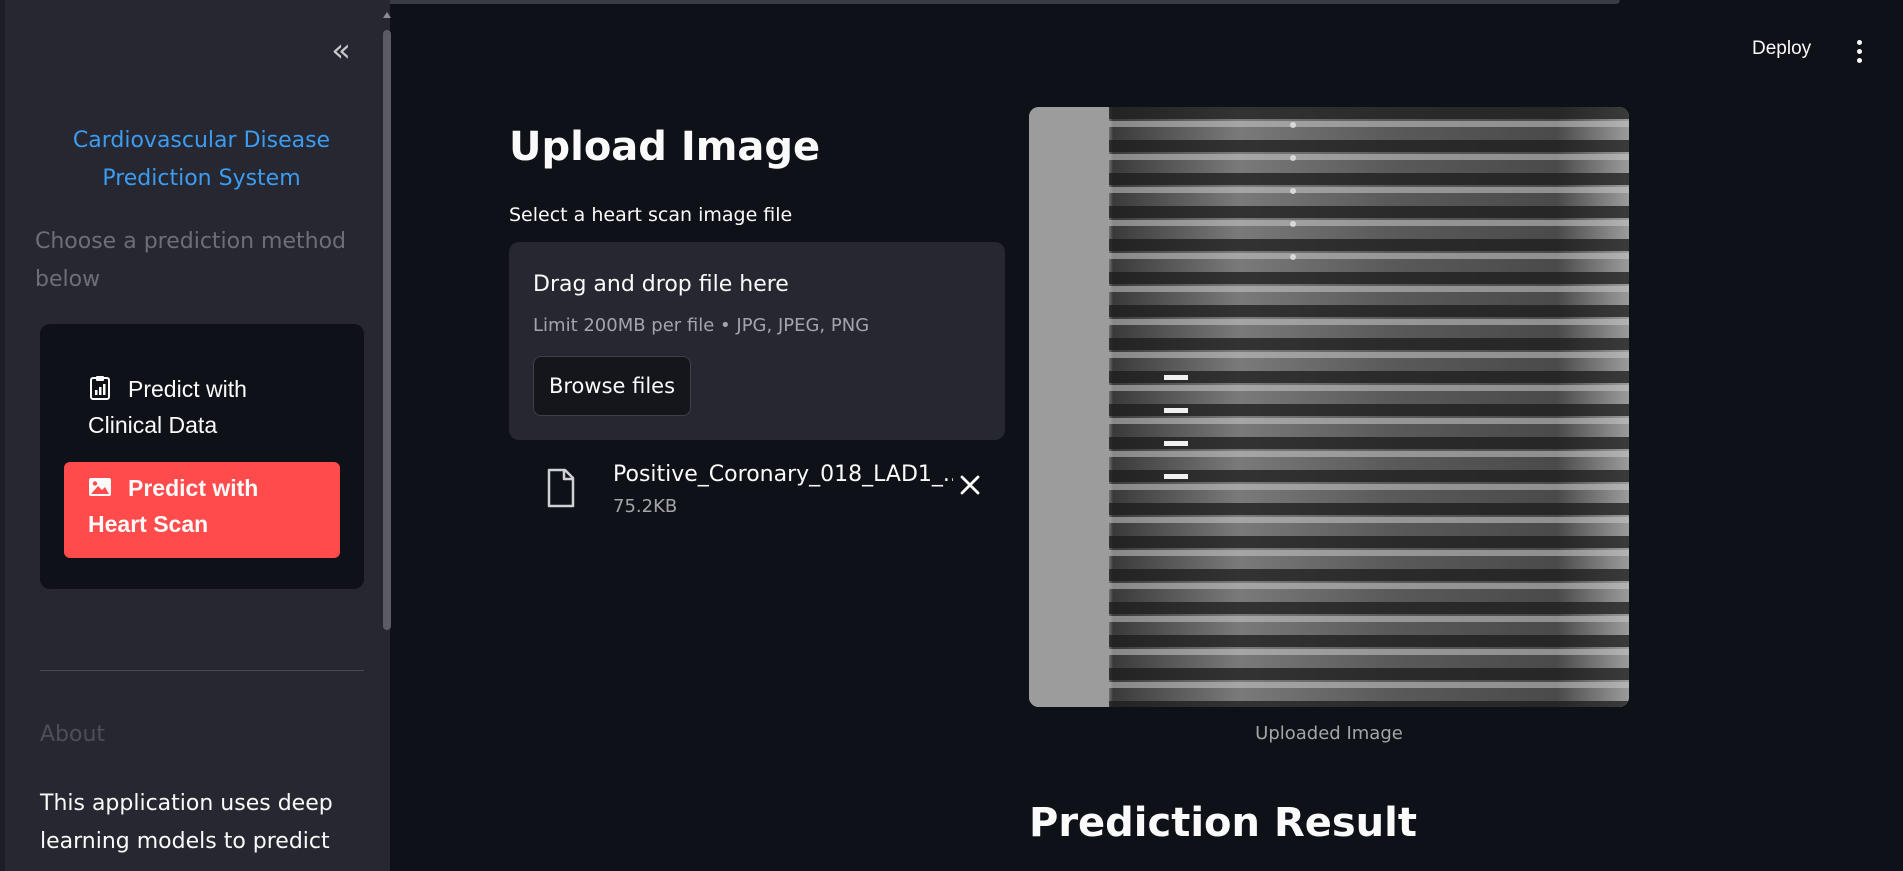  Describe the element at coordinates (100, 388) in the screenshot. I see `clipboard-chart-icon` at that location.